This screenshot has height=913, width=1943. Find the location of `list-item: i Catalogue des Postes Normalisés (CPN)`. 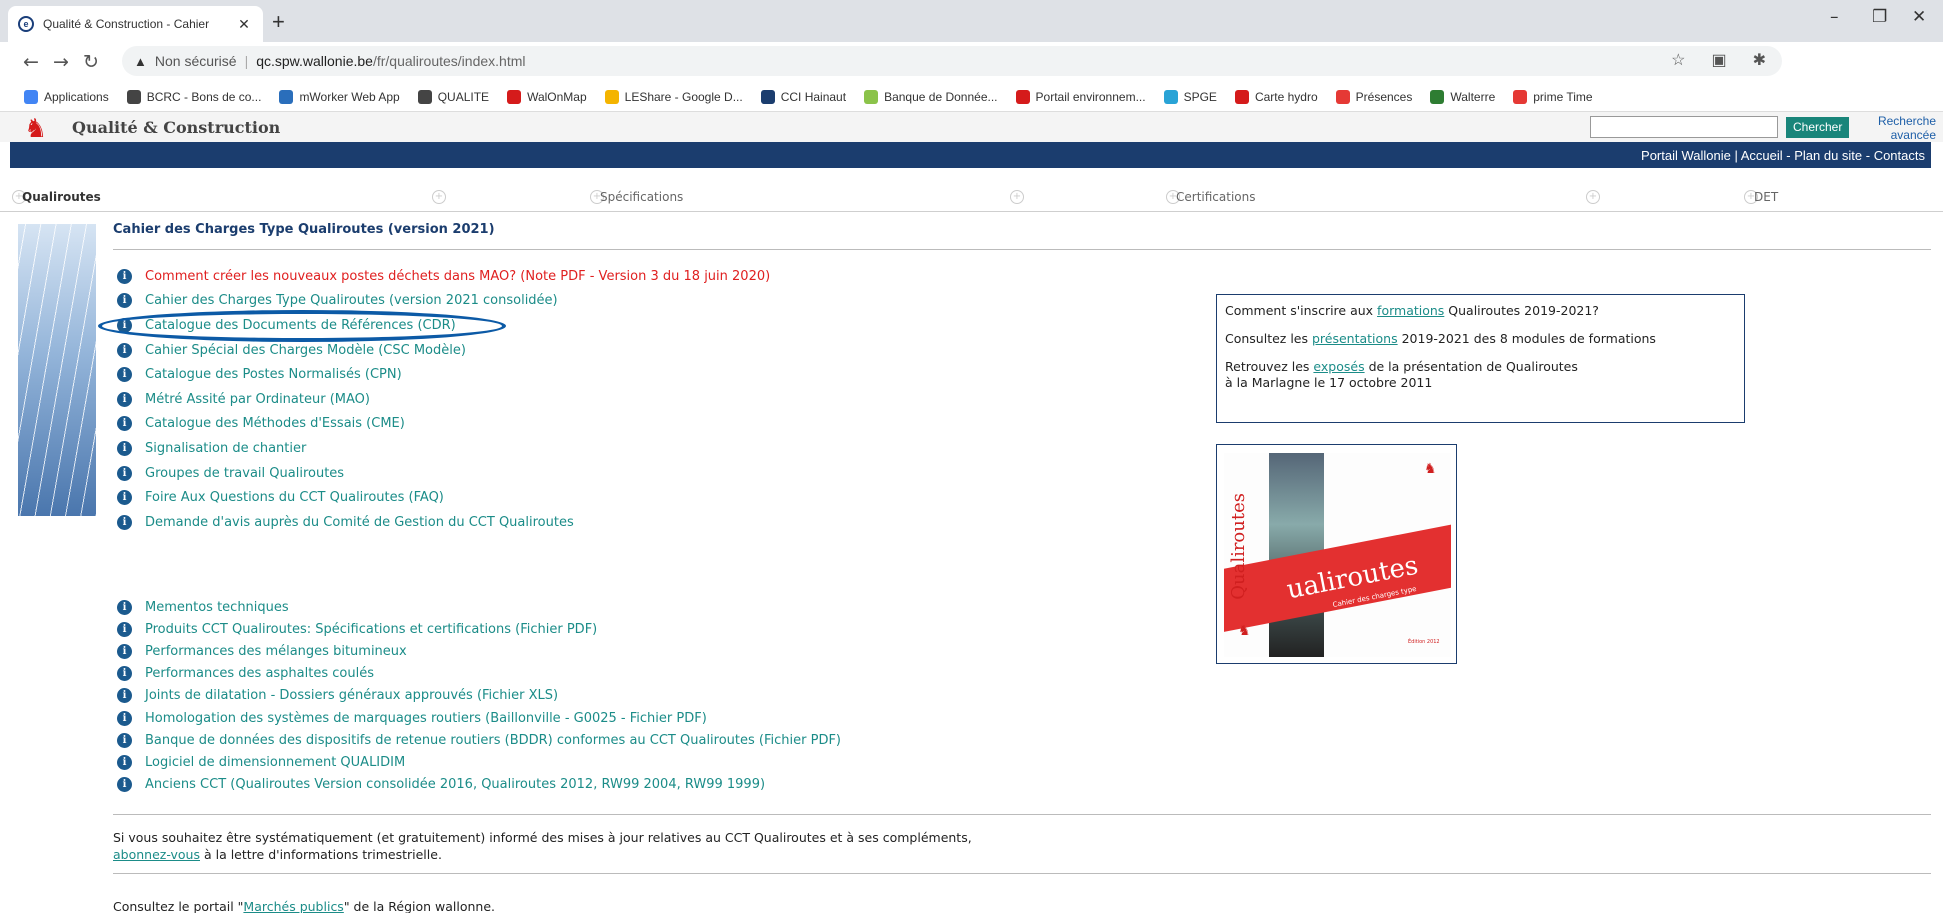

list-item: i Catalogue des Postes Normalisés (CPN) is located at coordinates (443, 374).